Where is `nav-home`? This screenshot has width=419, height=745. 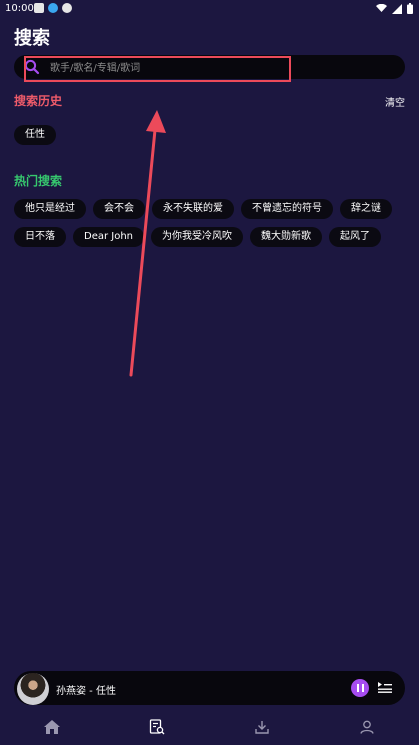 nav-home is located at coordinates (52, 727).